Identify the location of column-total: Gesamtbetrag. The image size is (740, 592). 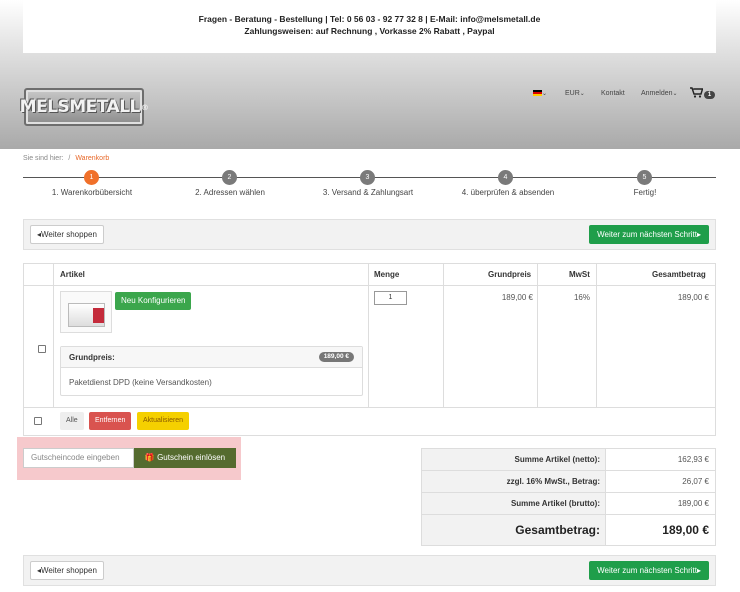
(679, 274).